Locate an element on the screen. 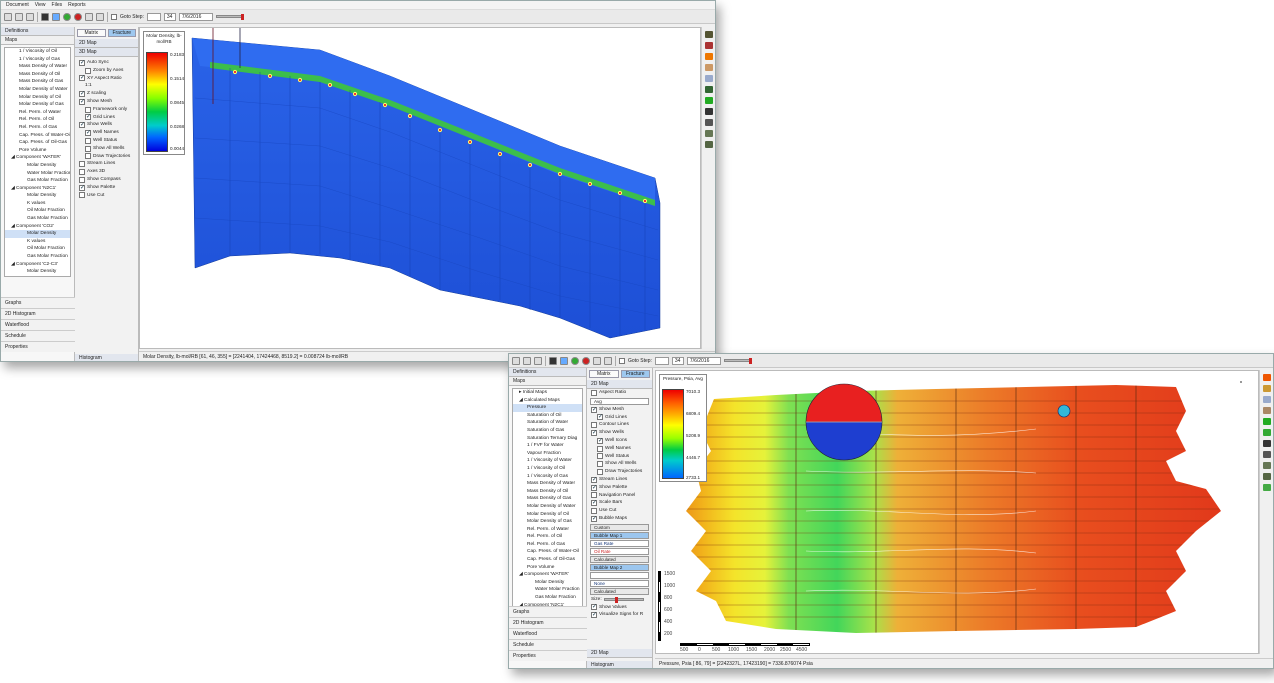 The width and height of the screenshot is (1274, 683). date-select: 7/6/2016 is located at coordinates (195, 16).